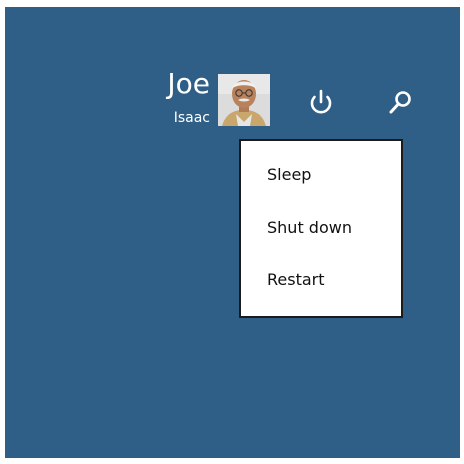 The height and width of the screenshot is (464, 464). What do you see at coordinates (180, 101) in the screenshot?
I see `user-account: Joe Isaac` at bounding box center [180, 101].